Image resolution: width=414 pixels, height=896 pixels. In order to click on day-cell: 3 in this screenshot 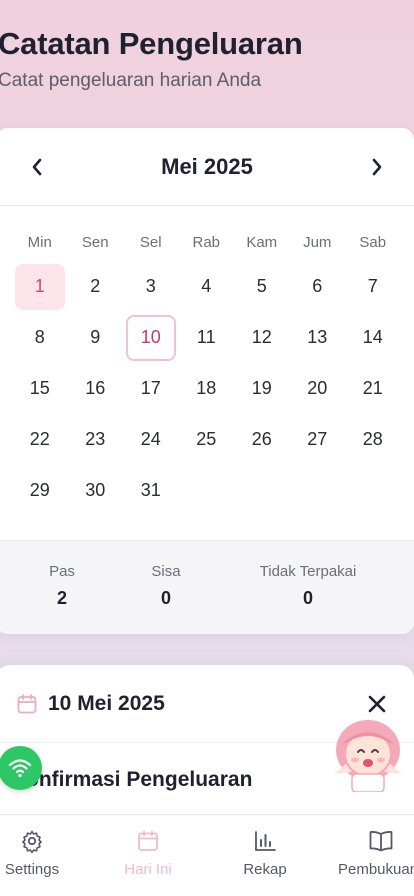, I will do `click(151, 287)`.